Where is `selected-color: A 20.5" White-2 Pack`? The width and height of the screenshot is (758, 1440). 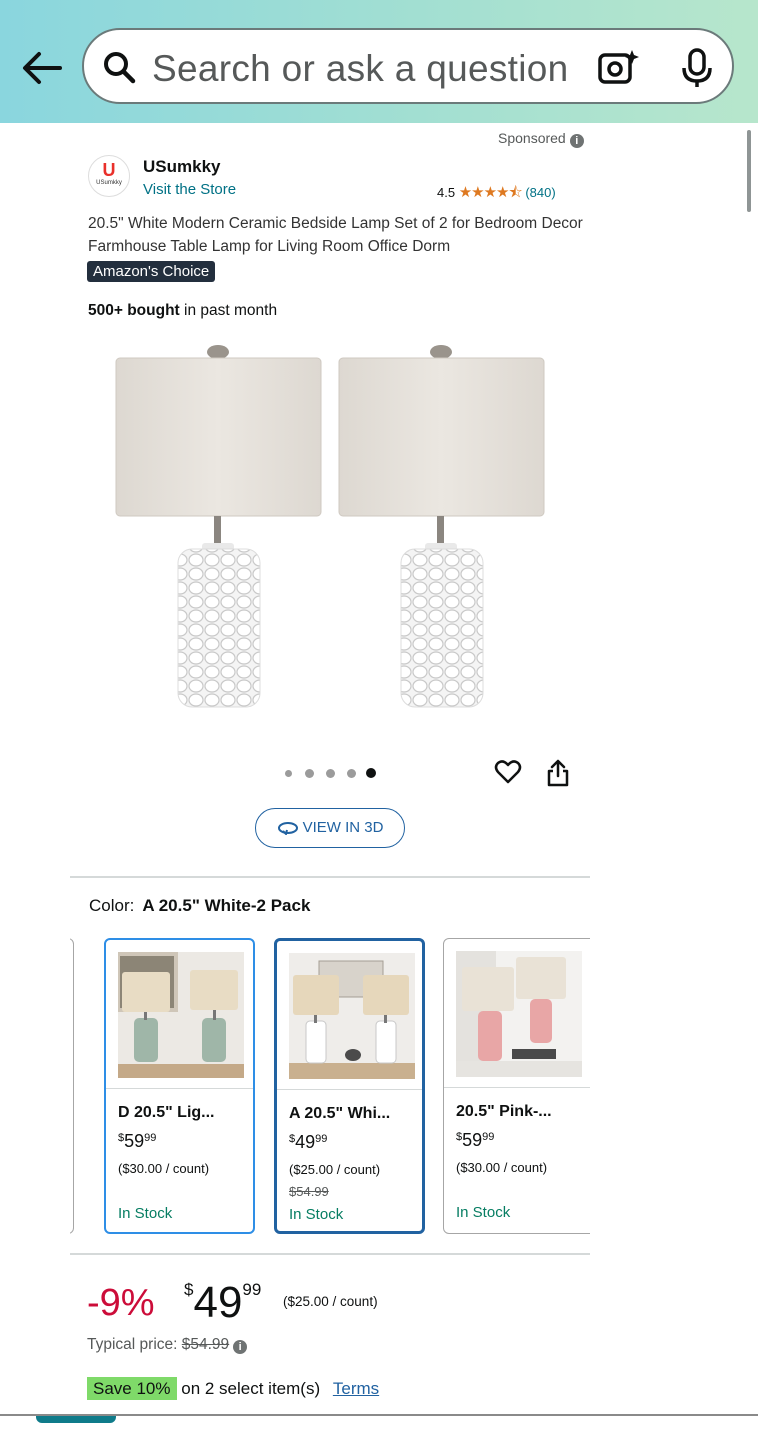 selected-color: A 20.5" White-2 Pack is located at coordinates (226, 905).